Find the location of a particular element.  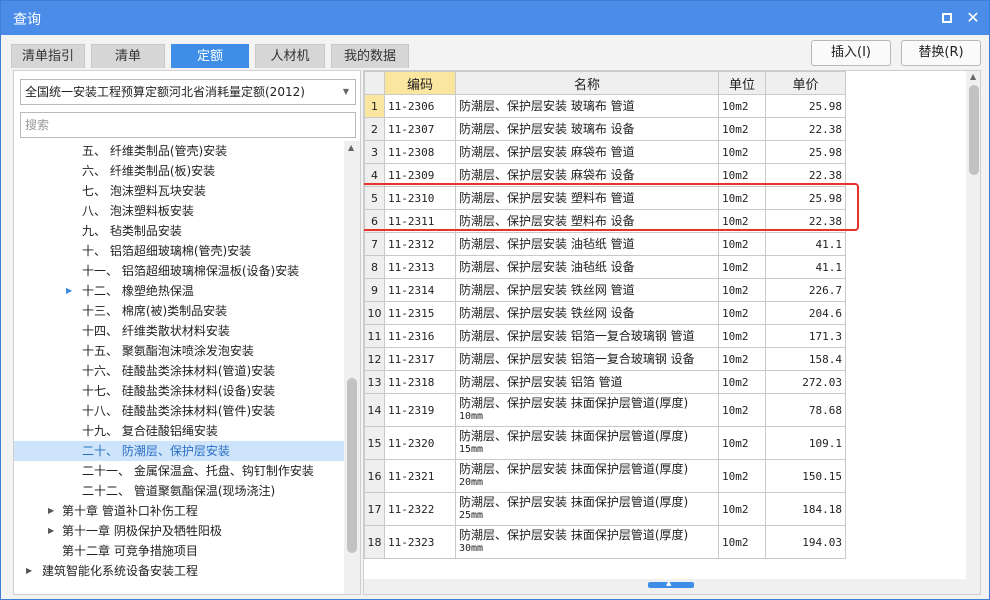

quota-name-cell: 防潮层、保护层安装 抹面保护层管道(厚度) 25mm is located at coordinates (587, 509).